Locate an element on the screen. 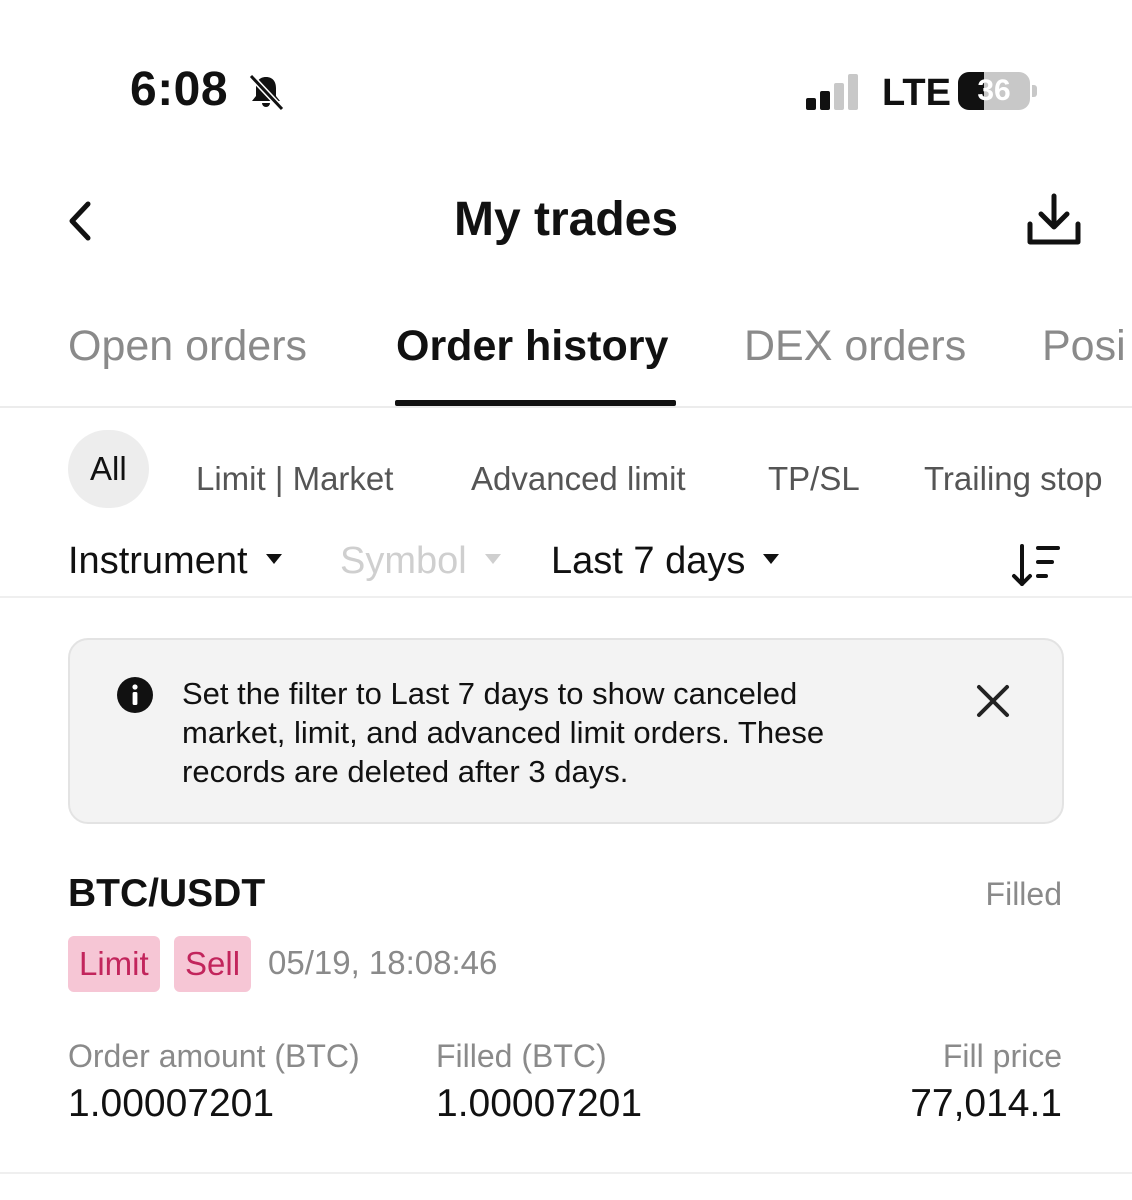 The image size is (1132, 1200). fill-price-label: Fill price is located at coordinates (1002, 1056).